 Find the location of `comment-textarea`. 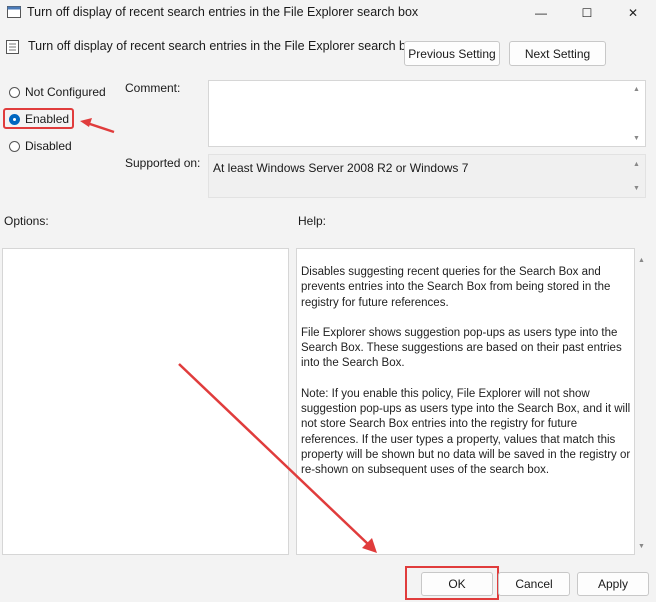

comment-textarea is located at coordinates (427, 113).